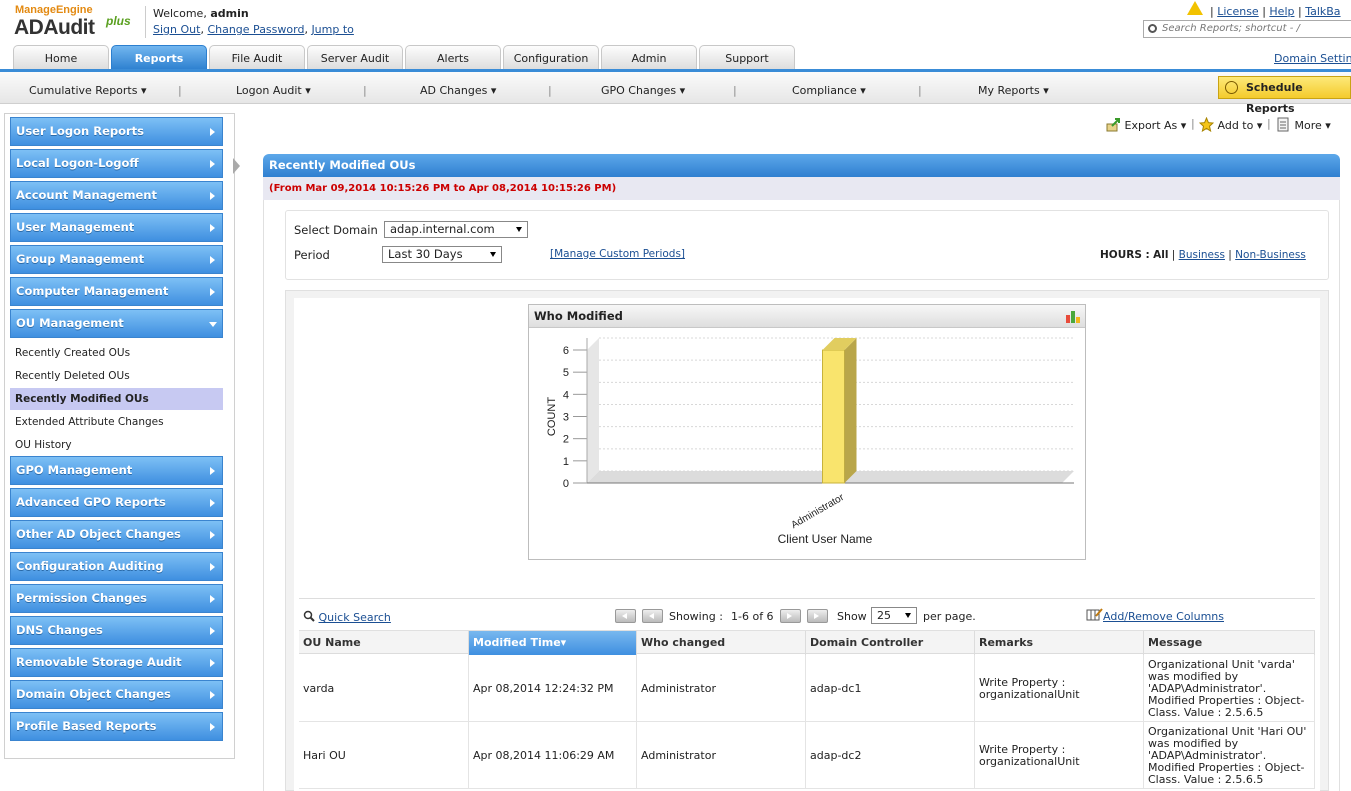 The height and width of the screenshot is (791, 1351). What do you see at coordinates (1155, 615) in the screenshot?
I see `add-remove-columns-link: Add/Remove Columns` at bounding box center [1155, 615].